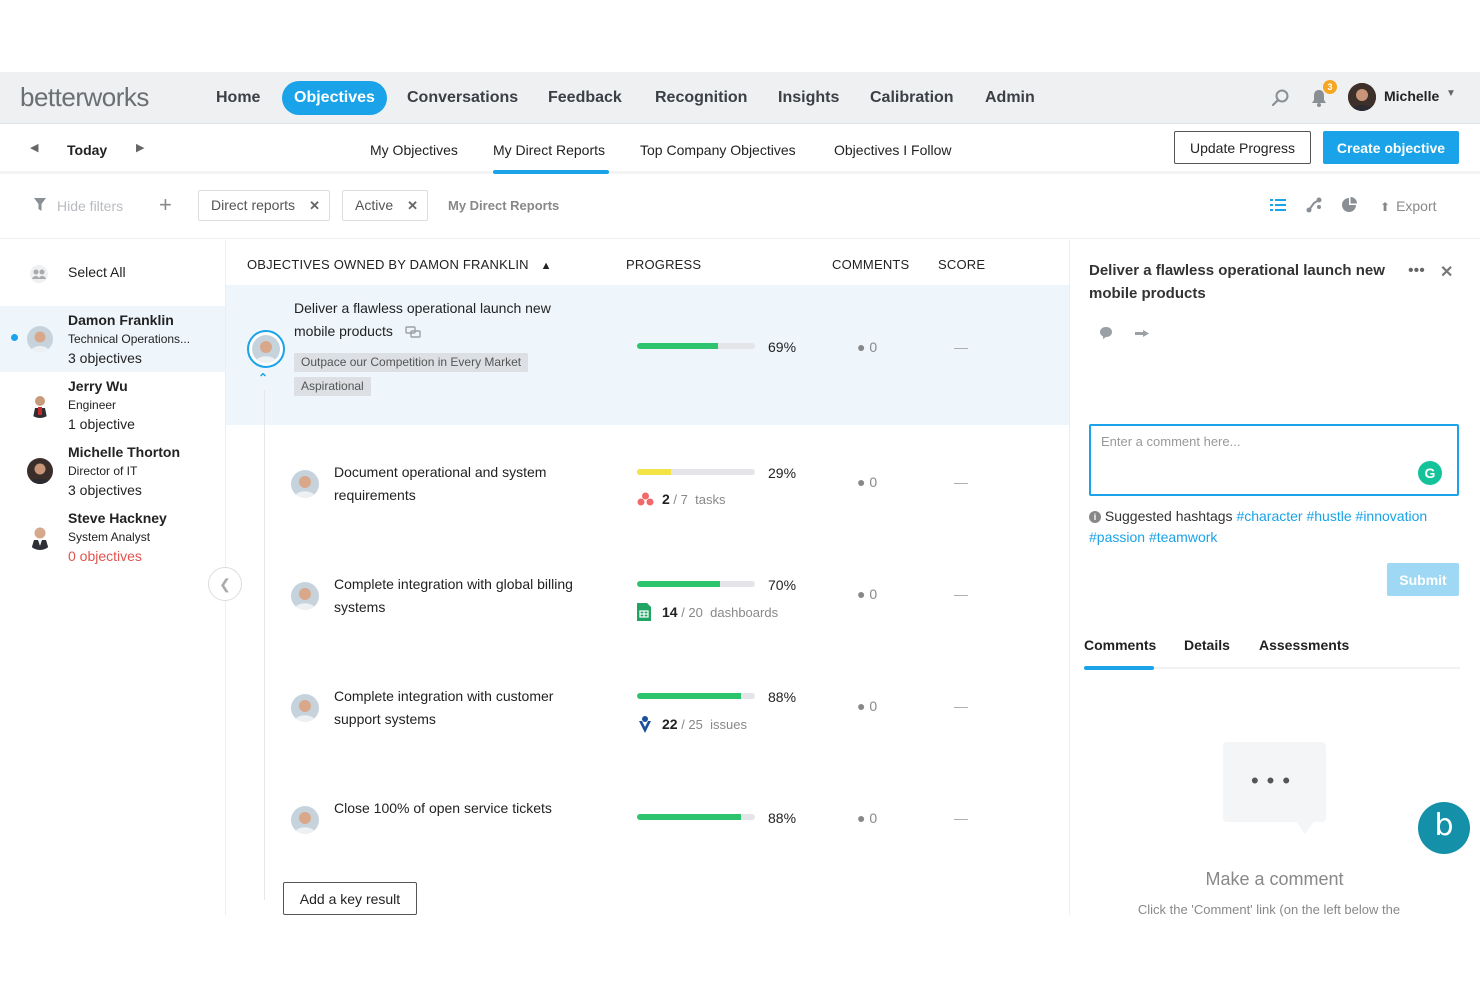 This screenshot has width=1480, height=987. I want to click on column-header-objectives: OBJECTIVES OWNED BY DAMON FRANKLIN ▲, so click(399, 264).